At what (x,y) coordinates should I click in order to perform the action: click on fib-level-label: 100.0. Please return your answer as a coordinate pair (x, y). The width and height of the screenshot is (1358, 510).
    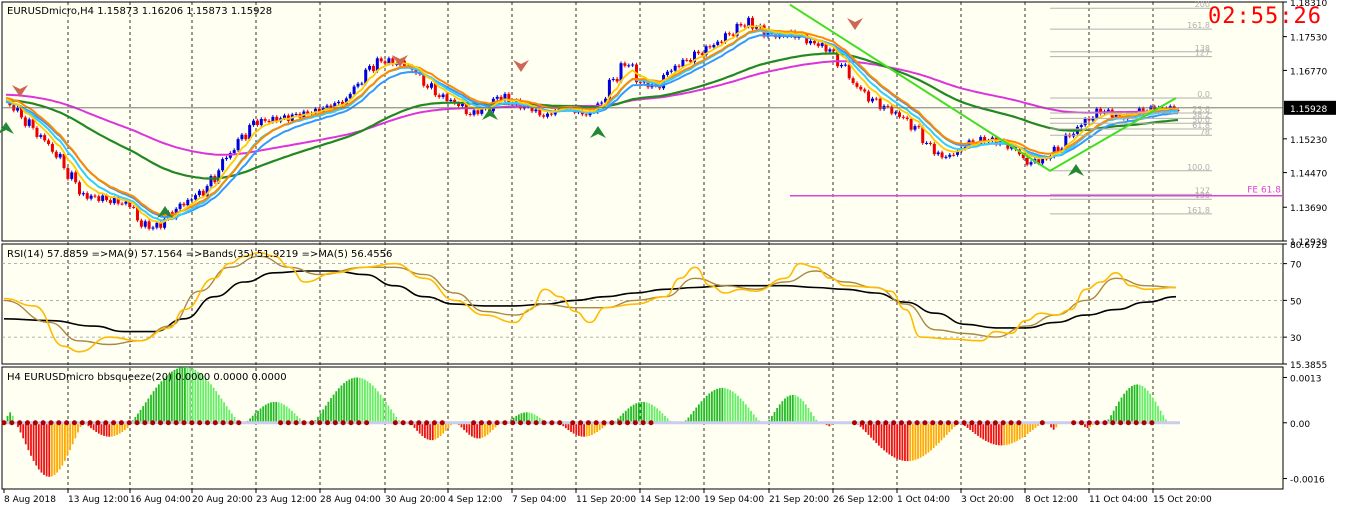
    Looking at the image, I should click on (1198, 167).